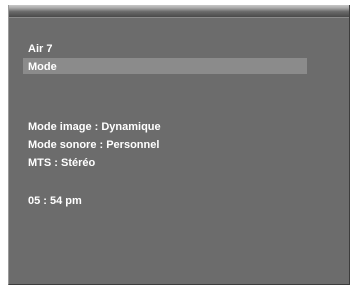 The image size is (358, 289). Describe the element at coordinates (62, 163) in the screenshot. I see `mts-status: MTS : Stéréo` at that location.